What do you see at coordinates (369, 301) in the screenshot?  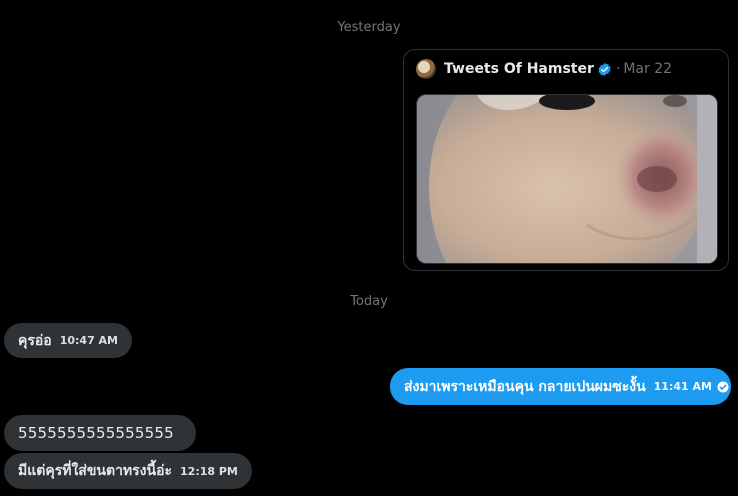 I see `day-separator-today: Today` at bounding box center [369, 301].